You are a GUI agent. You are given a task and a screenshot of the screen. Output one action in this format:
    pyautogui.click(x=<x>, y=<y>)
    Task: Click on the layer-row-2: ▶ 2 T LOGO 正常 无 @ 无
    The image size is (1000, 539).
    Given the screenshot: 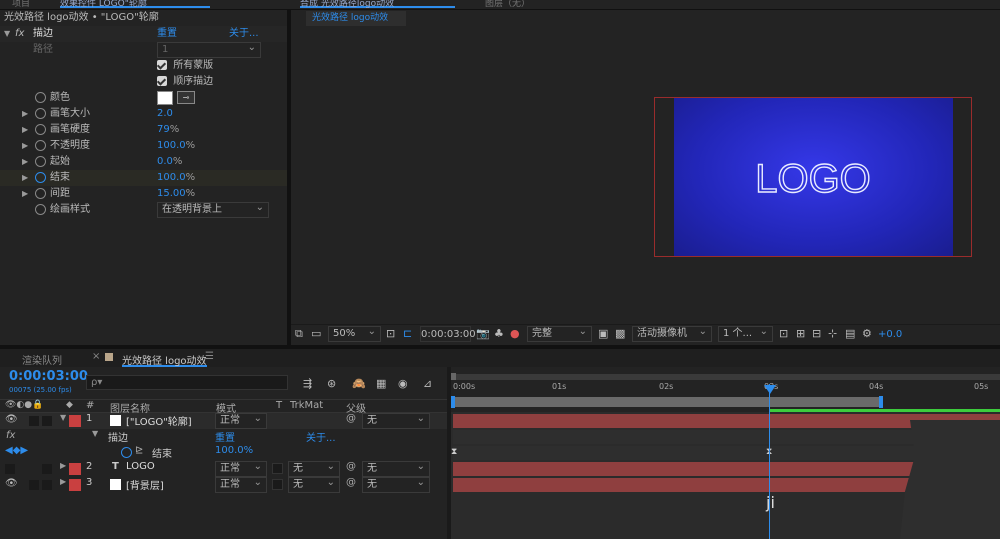 What is the action you would take?
    pyautogui.click(x=225, y=468)
    